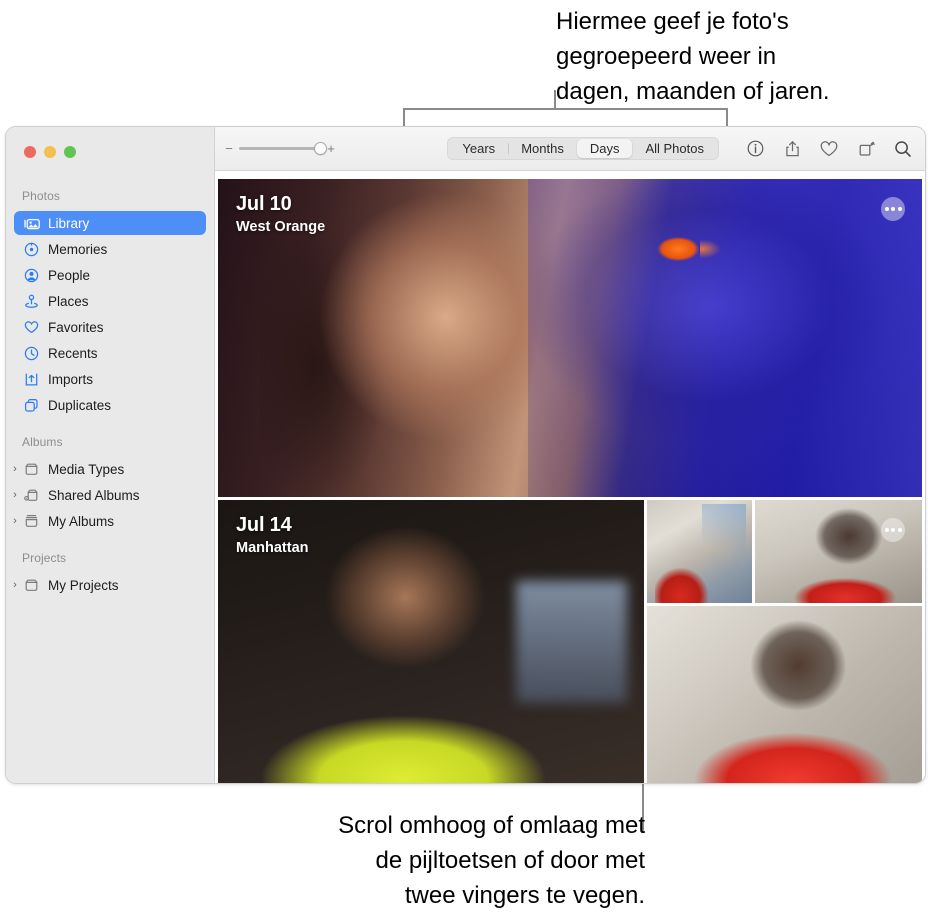 The width and height of the screenshot is (934, 918). Describe the element at coordinates (110, 353) in the screenshot. I see `sidebar-item-recents: Recents` at that location.